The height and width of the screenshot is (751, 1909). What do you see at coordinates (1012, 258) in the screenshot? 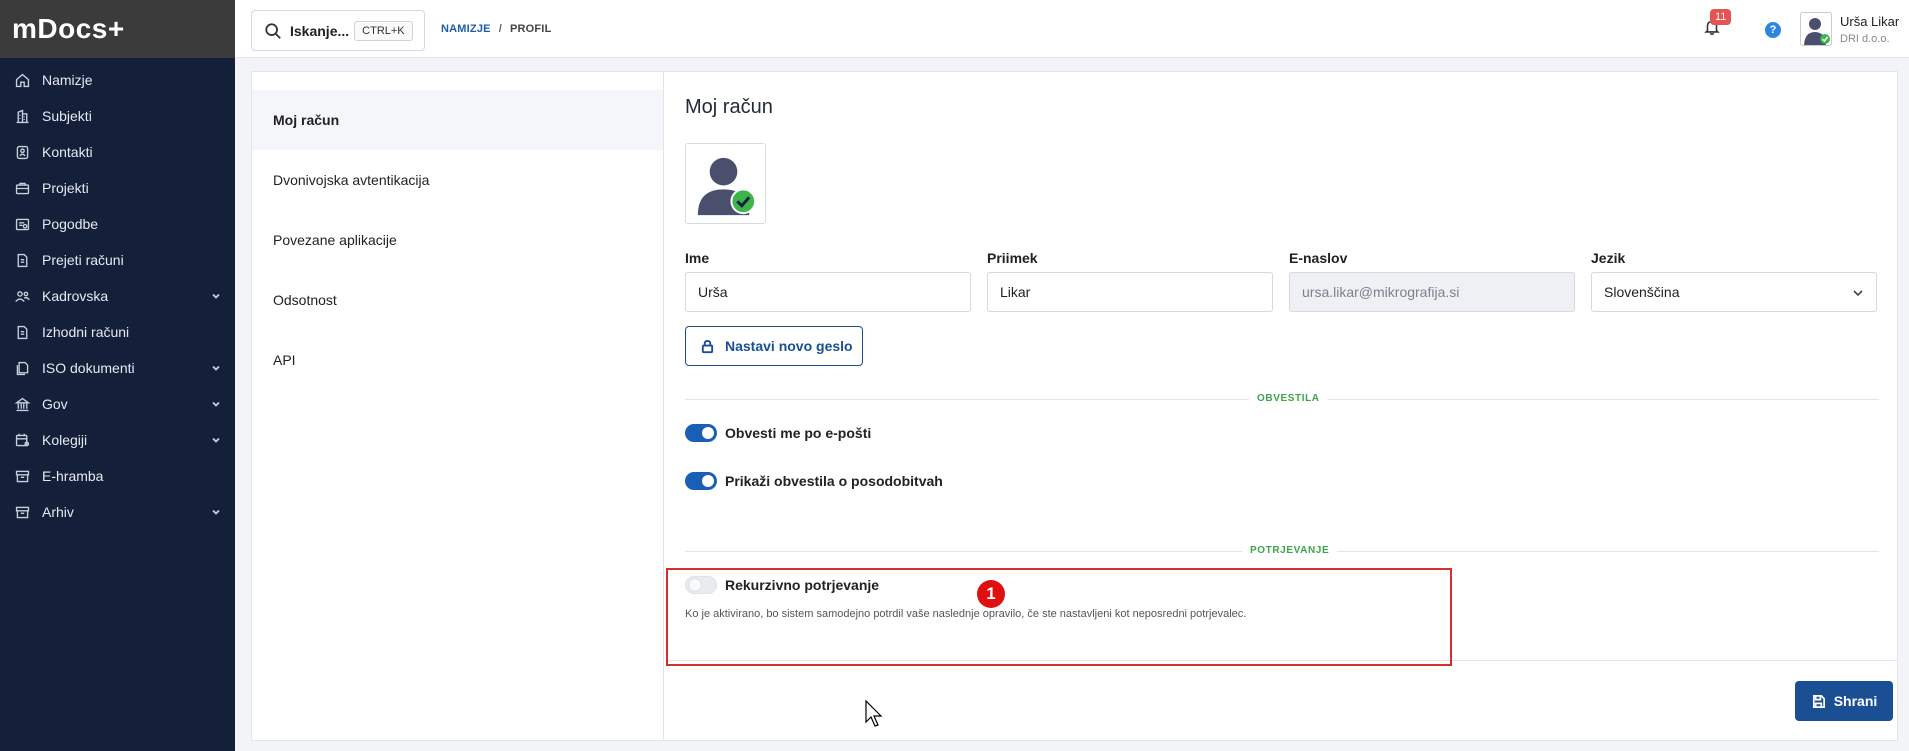
I see `last-name-label: Priimek` at bounding box center [1012, 258].